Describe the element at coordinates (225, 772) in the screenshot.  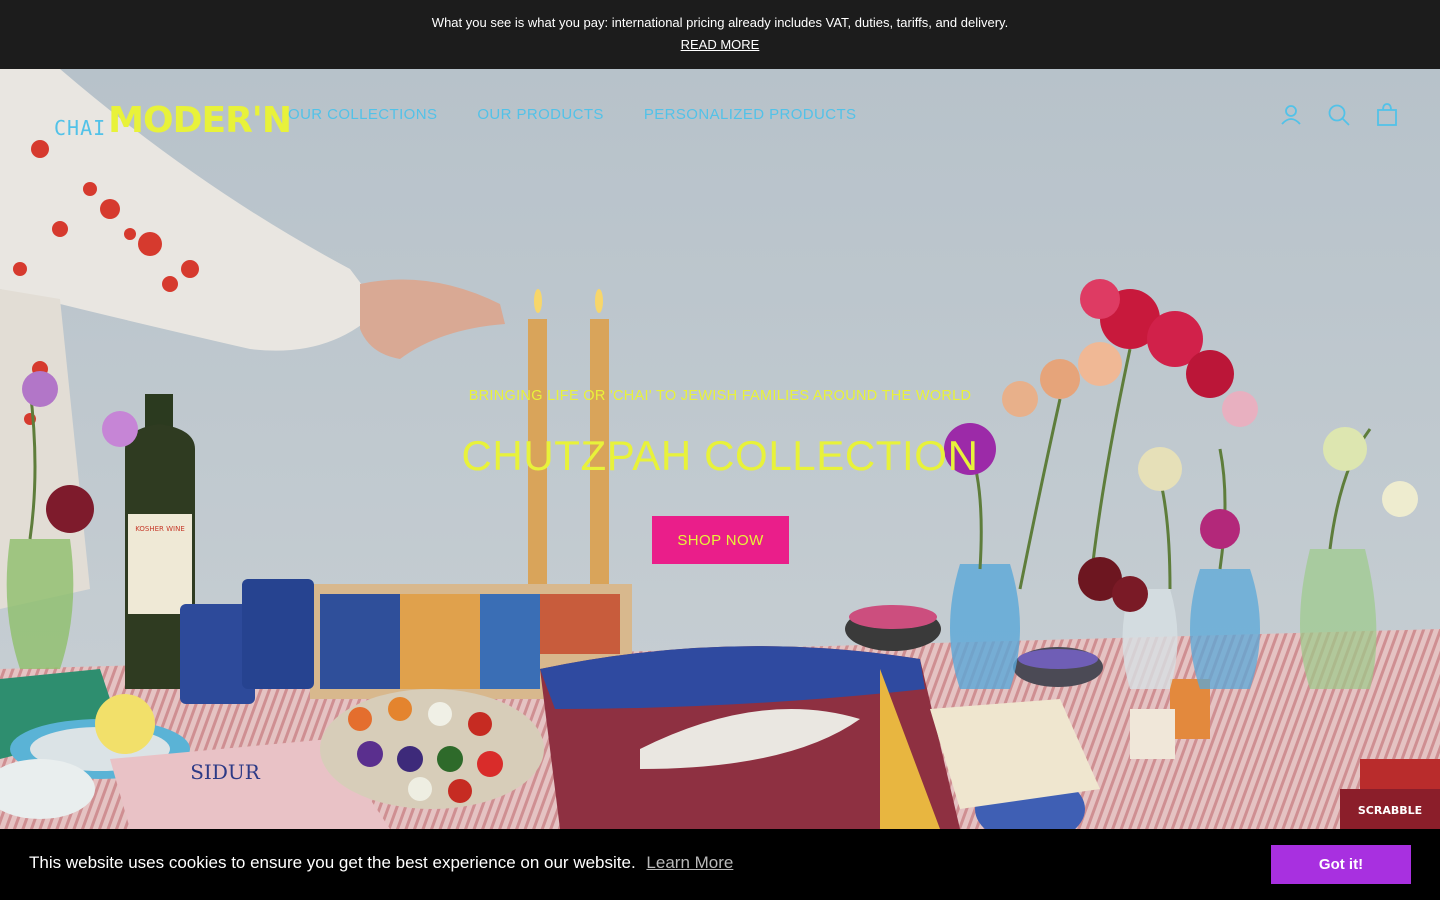
I see `book-title-text: SIDUR` at that location.